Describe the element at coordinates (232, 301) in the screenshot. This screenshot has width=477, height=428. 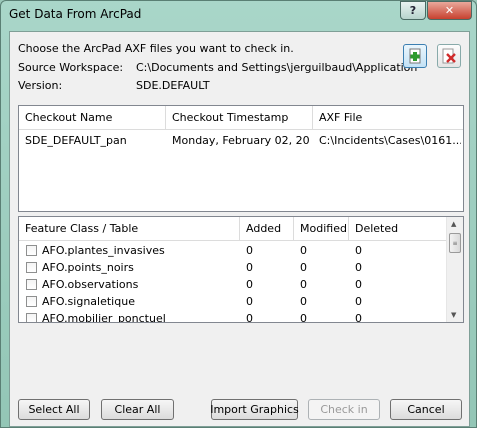
I see `feature-row: AFO.signaletique 0 0 0` at that location.